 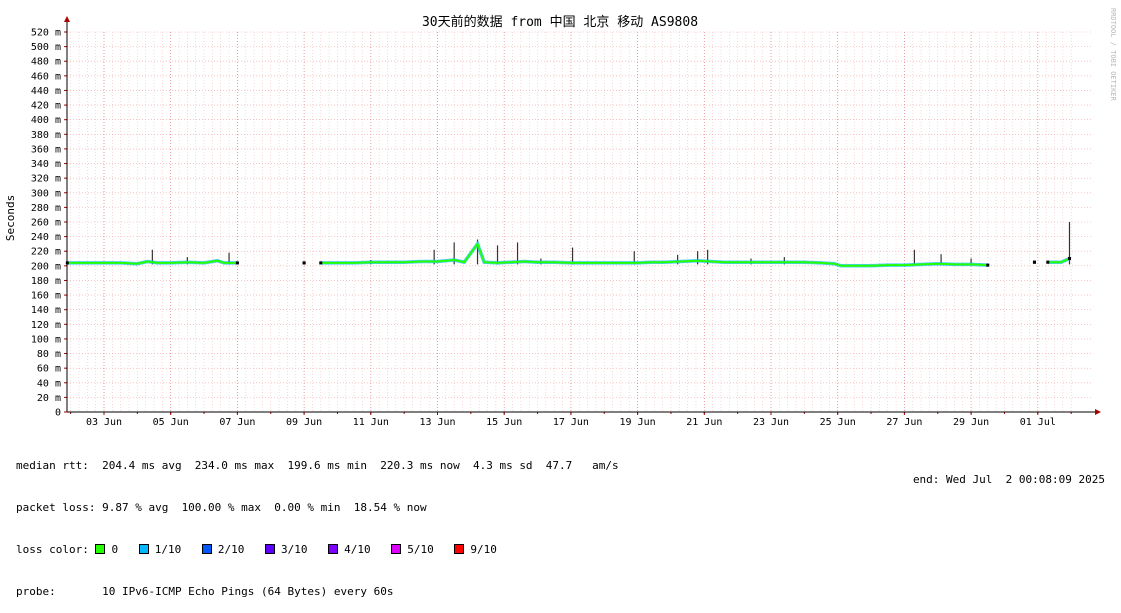 What do you see at coordinates (115, 549) in the screenshot?
I see `loss-color-value: 0` at bounding box center [115, 549].